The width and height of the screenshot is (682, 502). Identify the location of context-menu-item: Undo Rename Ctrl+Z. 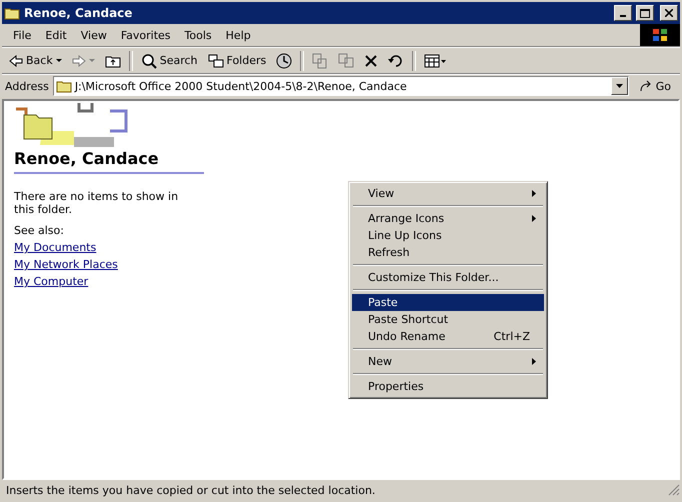
(448, 336).